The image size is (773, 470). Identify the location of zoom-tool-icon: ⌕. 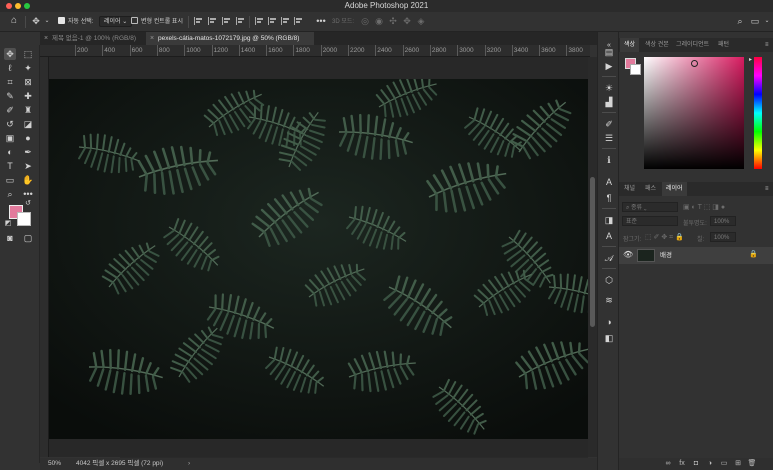
(10, 194).